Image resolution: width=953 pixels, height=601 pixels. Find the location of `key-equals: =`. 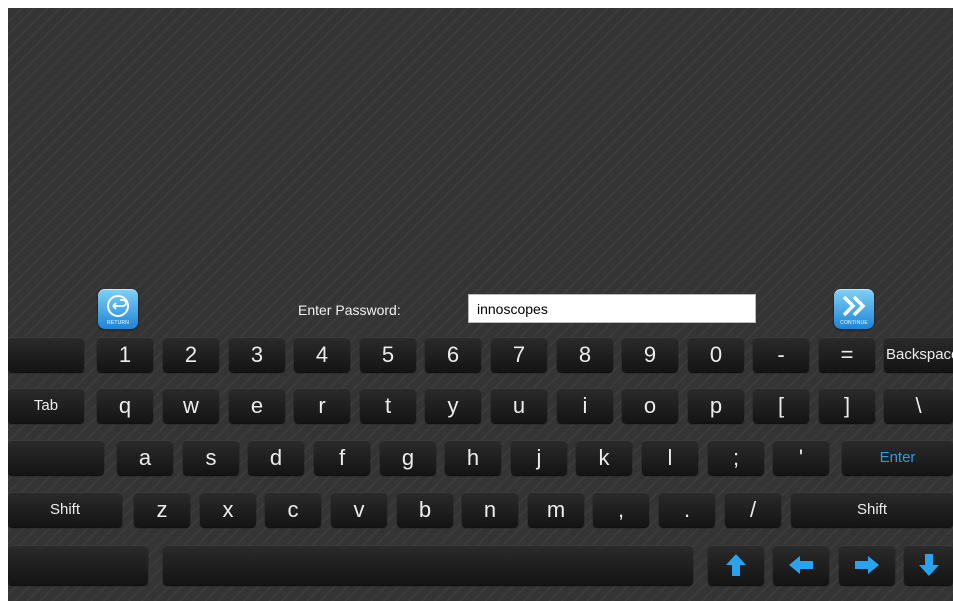

key-equals: = is located at coordinates (847, 354).